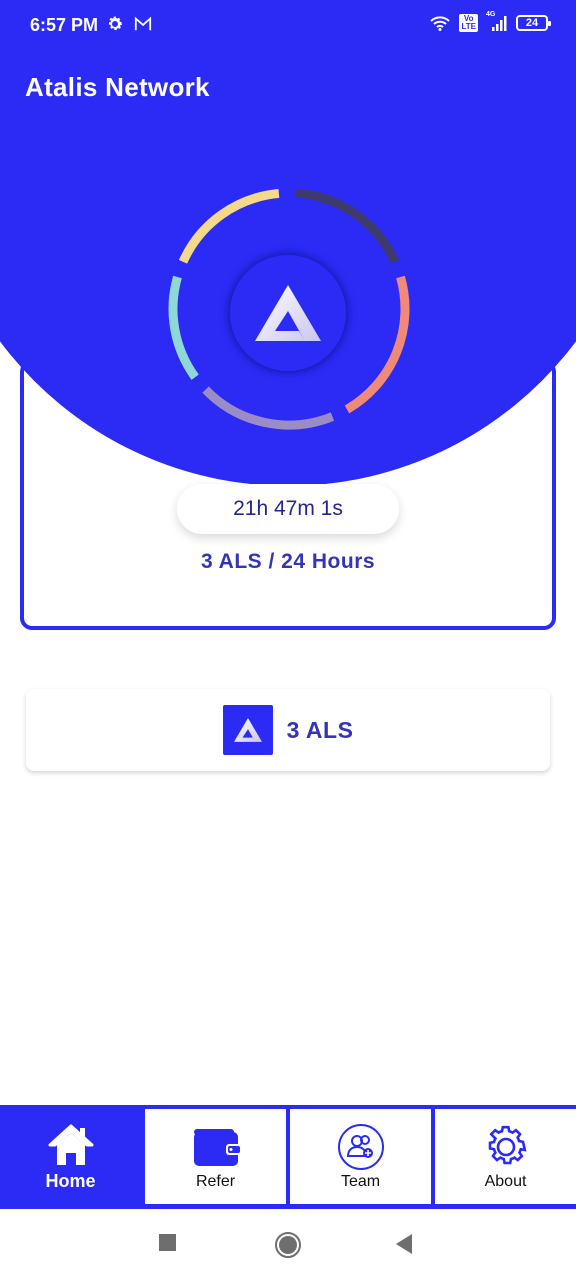 The width and height of the screenshot is (576, 1280). What do you see at coordinates (70, 1181) in the screenshot?
I see `nav-label-home: Home` at bounding box center [70, 1181].